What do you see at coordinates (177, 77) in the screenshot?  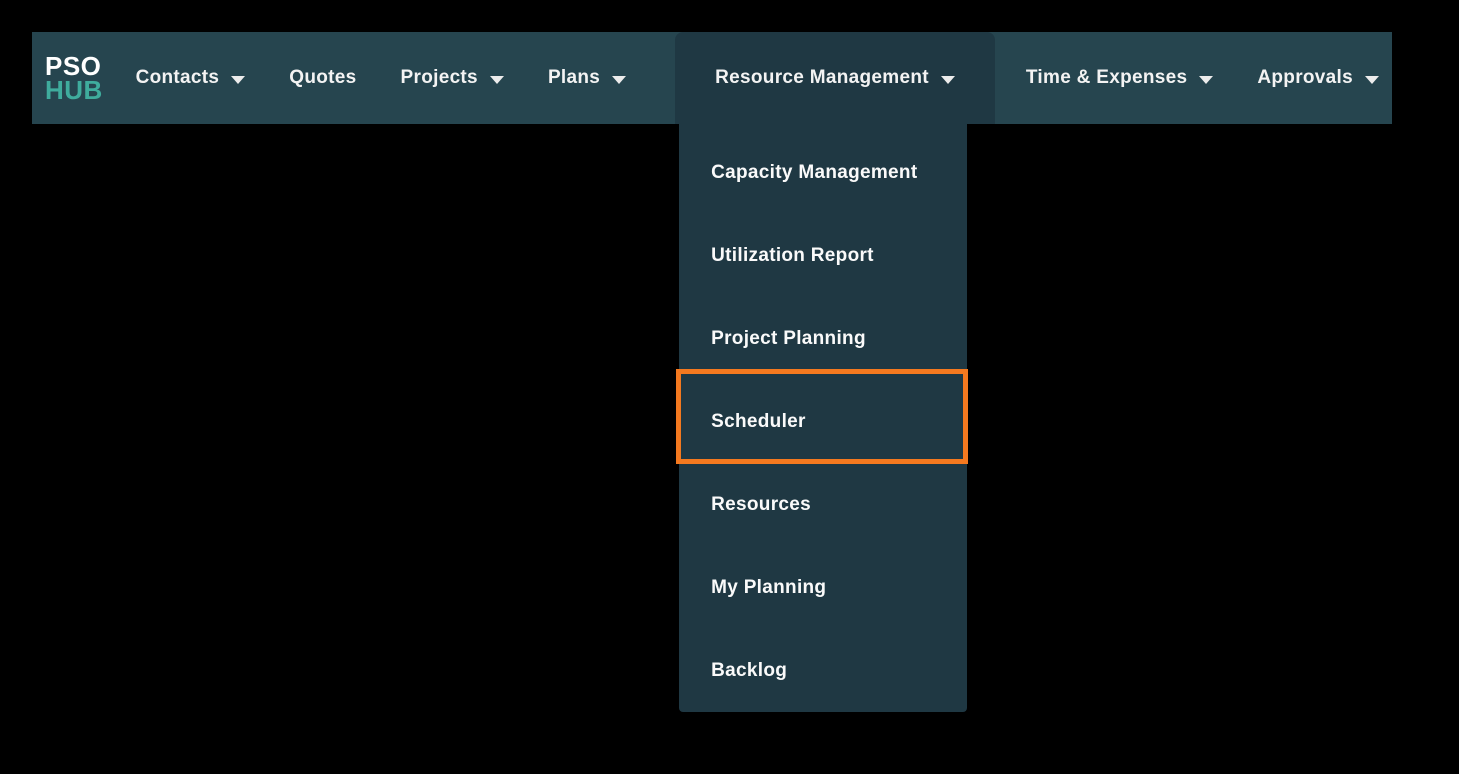 I see `nav-item-label: Contacts` at bounding box center [177, 77].